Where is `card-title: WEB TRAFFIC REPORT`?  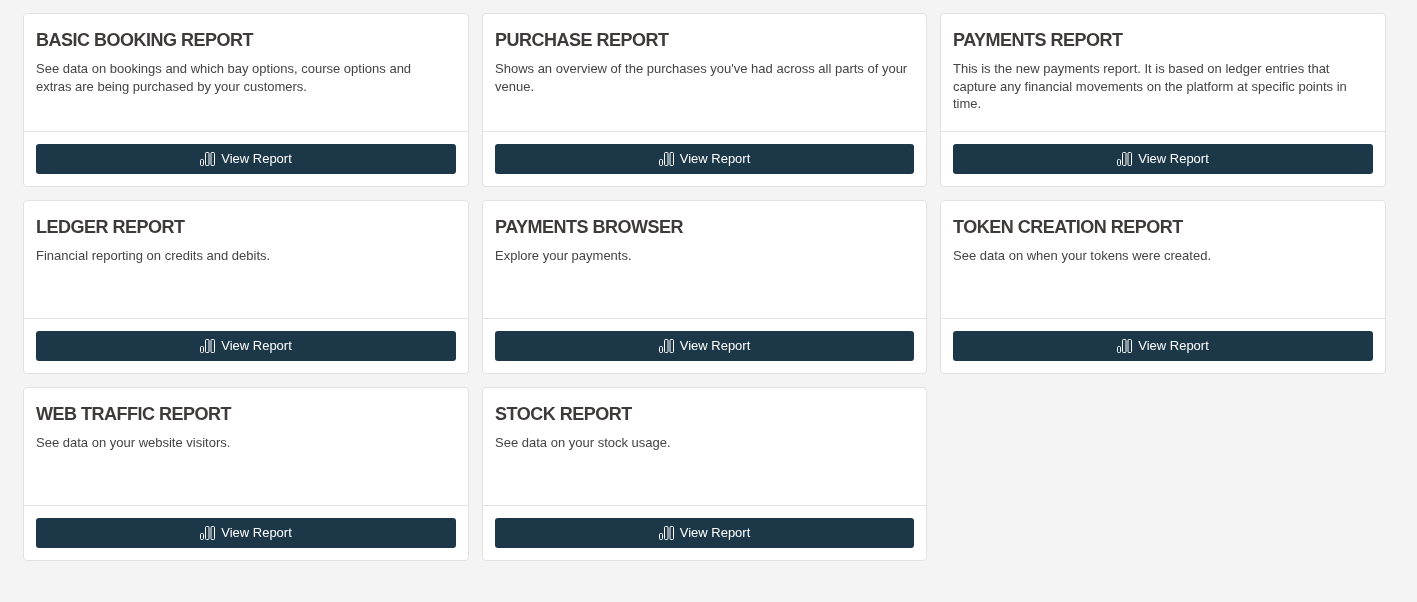
card-title: WEB TRAFFIC REPORT is located at coordinates (133, 414).